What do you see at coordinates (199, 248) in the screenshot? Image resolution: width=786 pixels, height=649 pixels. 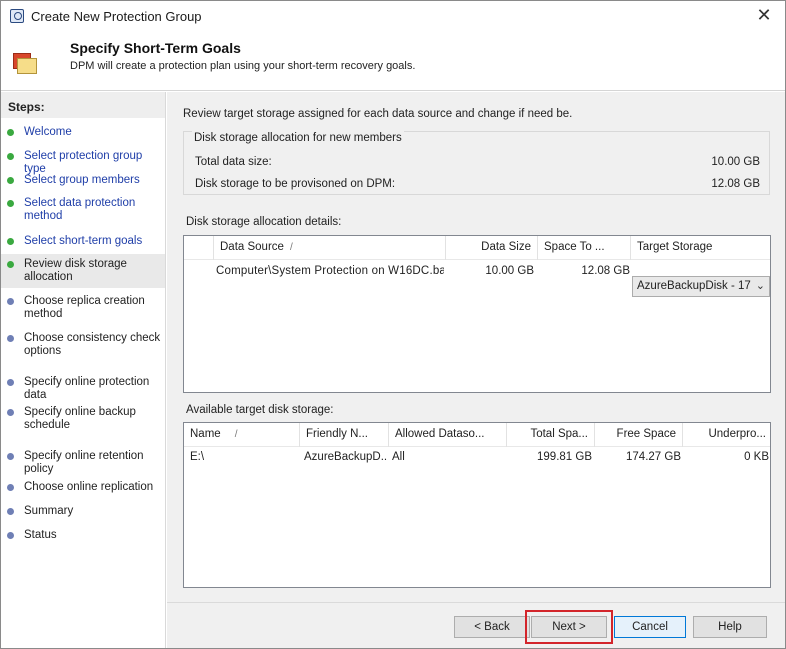 I see `column-header-blank` at bounding box center [199, 248].